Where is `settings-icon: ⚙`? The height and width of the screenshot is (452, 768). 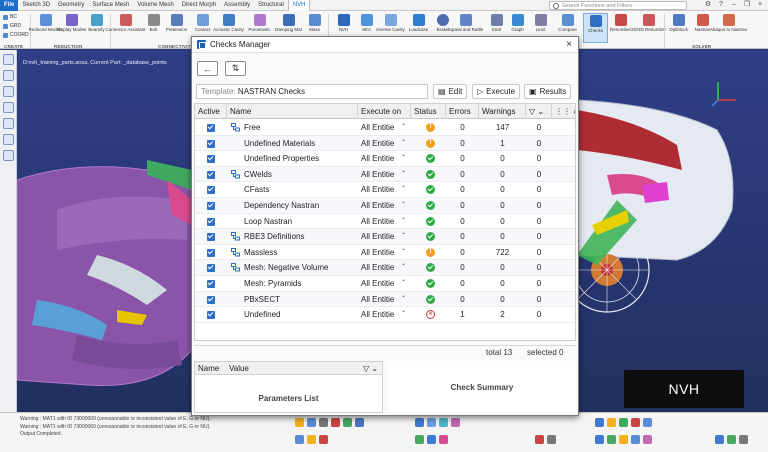
settings-icon: ⚙ is located at coordinates (708, 5).